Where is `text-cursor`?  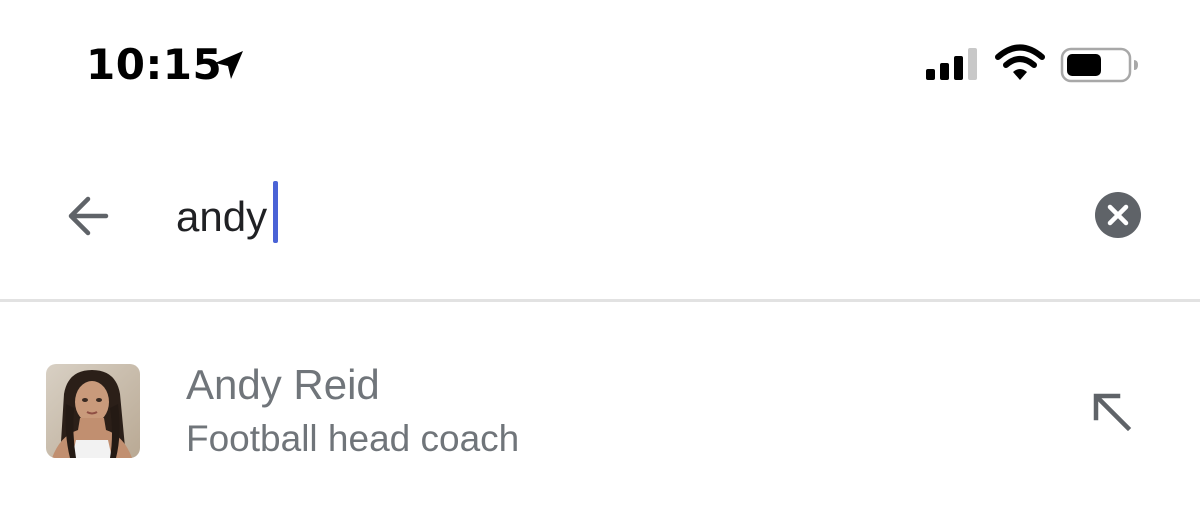 text-cursor is located at coordinates (275, 212).